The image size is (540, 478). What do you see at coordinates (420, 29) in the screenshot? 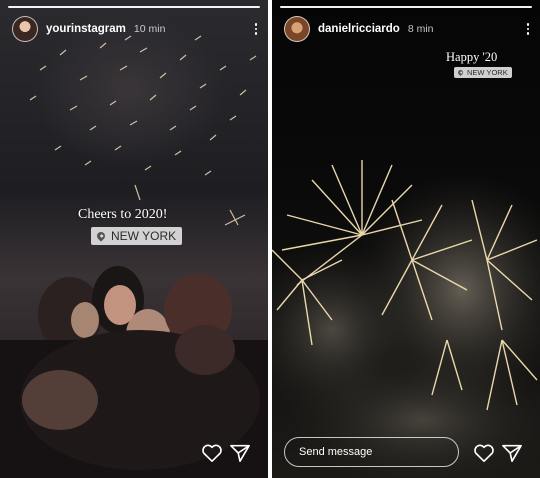
I see `post-time: 8 min` at bounding box center [420, 29].